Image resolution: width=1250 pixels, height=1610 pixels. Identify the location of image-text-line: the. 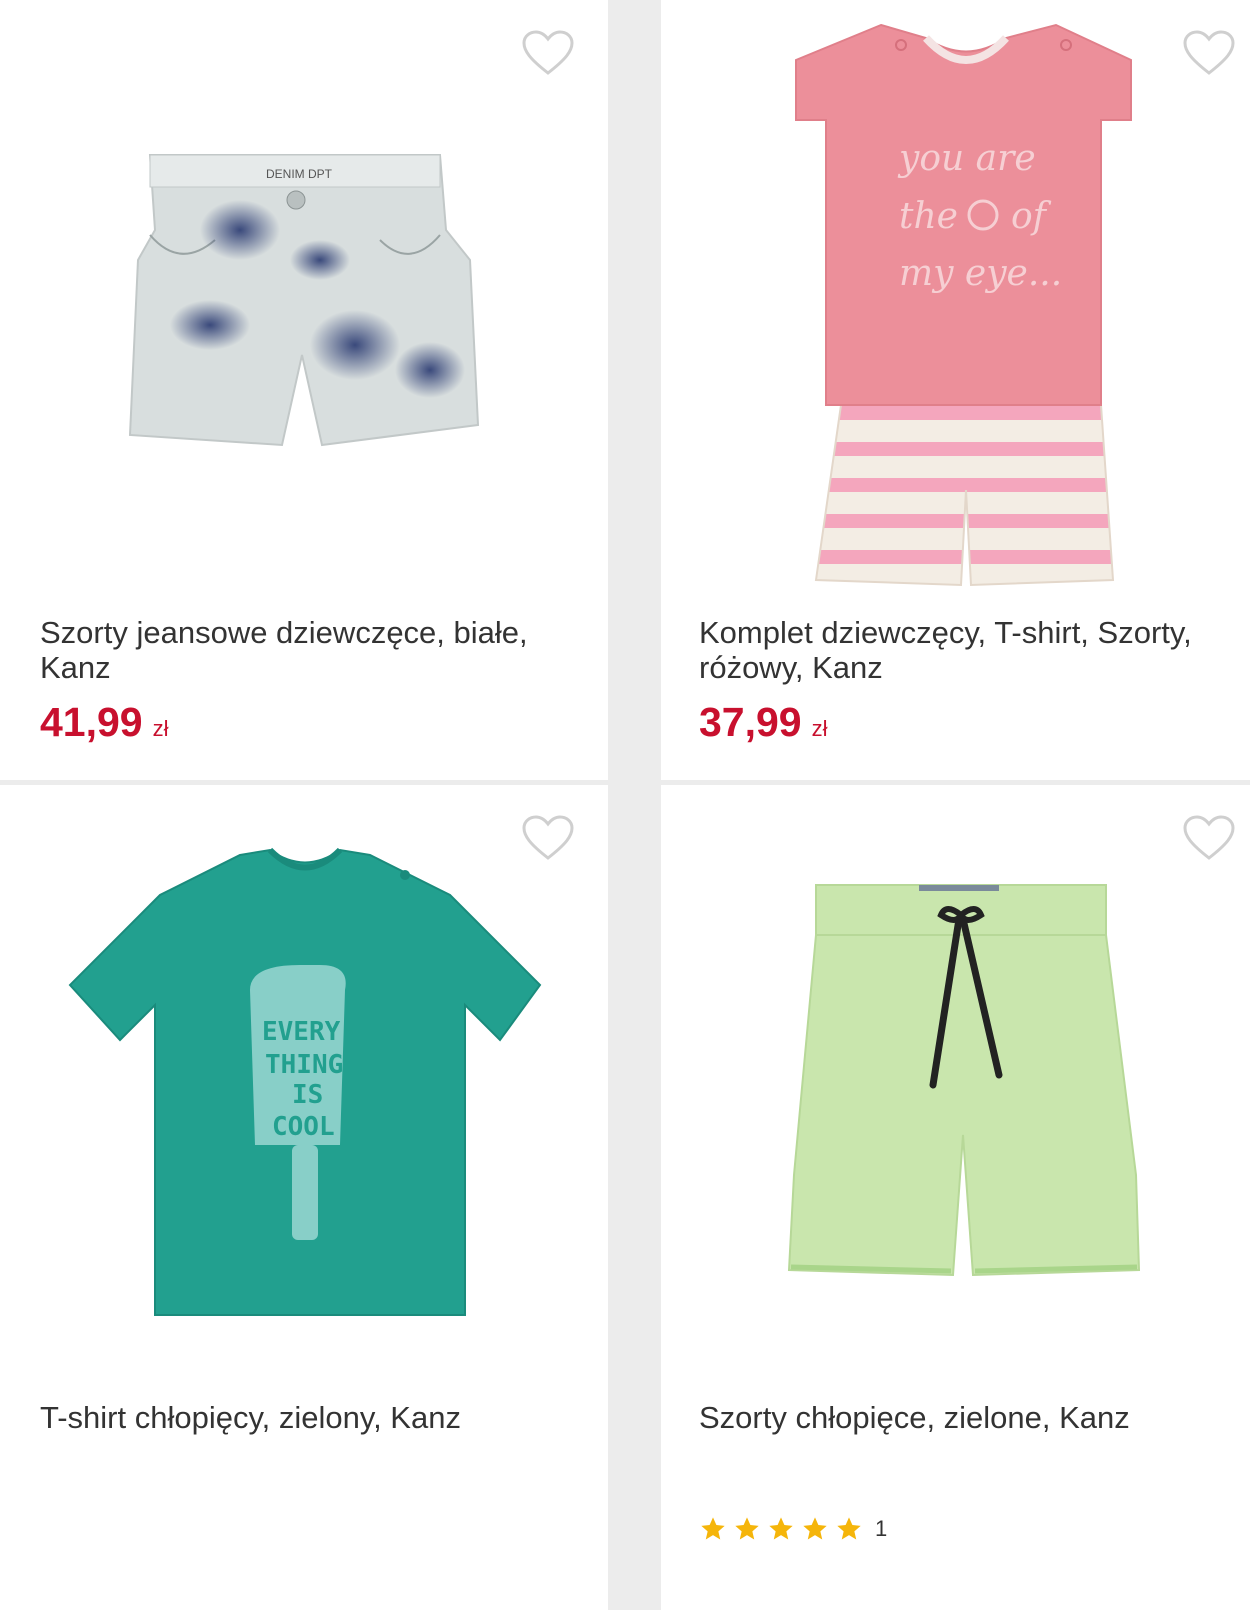
(928, 216).